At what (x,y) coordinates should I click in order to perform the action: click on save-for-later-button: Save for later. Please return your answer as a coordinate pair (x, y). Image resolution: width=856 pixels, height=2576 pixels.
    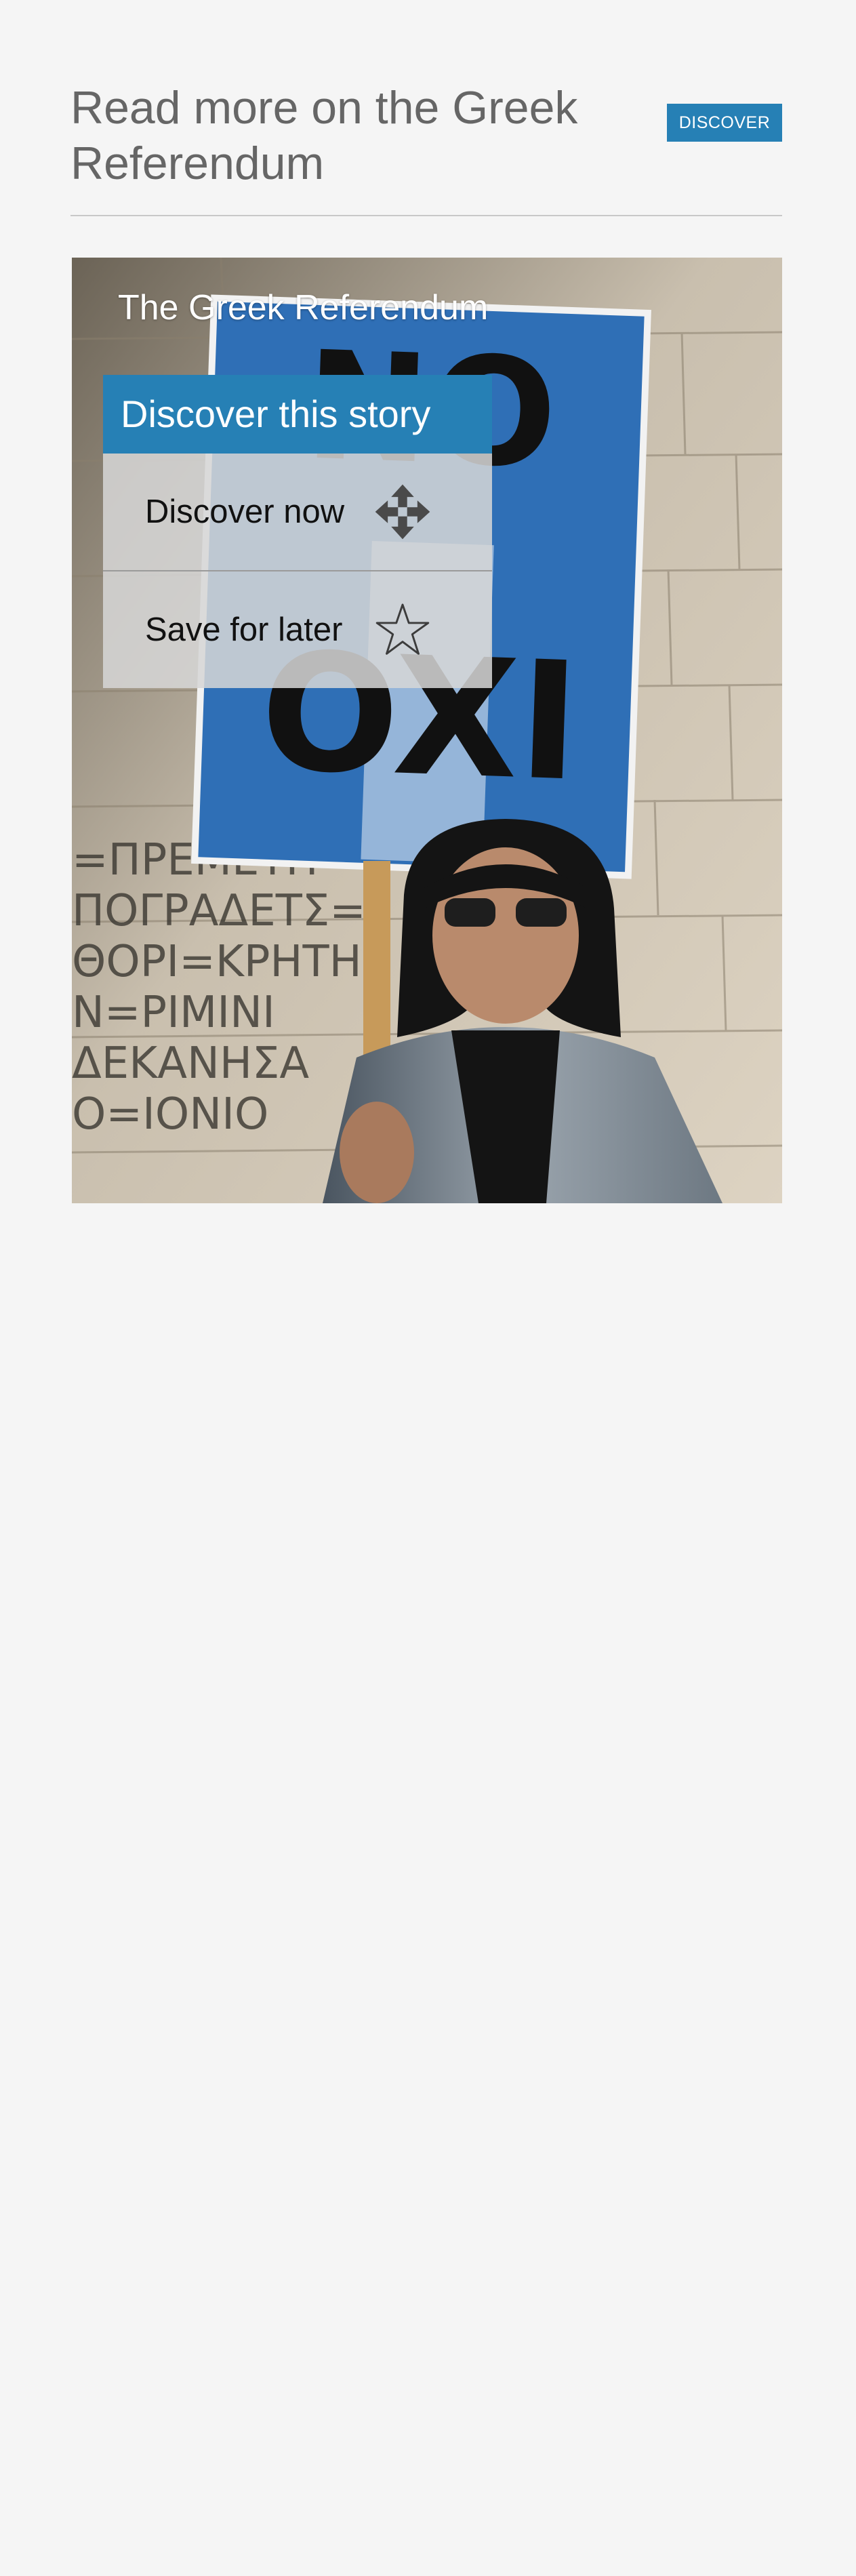
    Looking at the image, I should click on (297, 628).